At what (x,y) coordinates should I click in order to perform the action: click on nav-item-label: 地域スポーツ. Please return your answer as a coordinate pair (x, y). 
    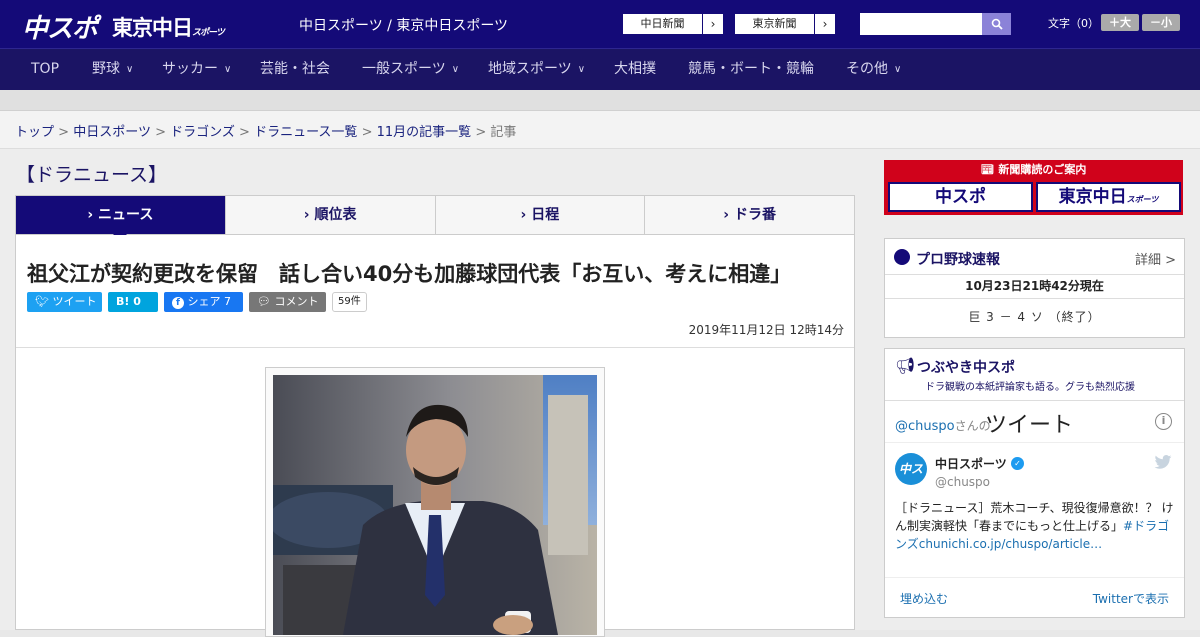
    Looking at the image, I should click on (530, 69).